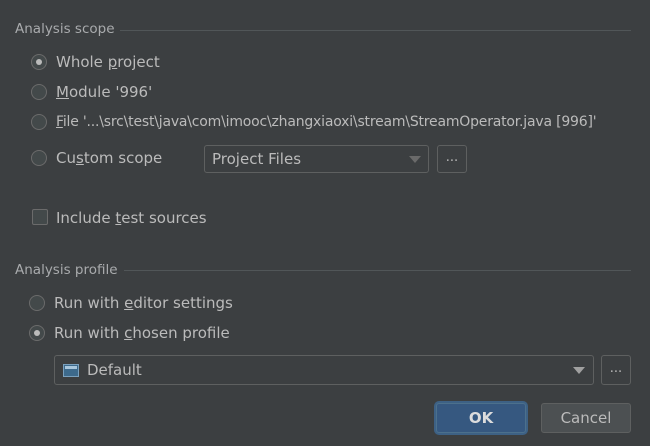 The height and width of the screenshot is (446, 650). I want to click on label-text: odule '996', so click(110, 92).